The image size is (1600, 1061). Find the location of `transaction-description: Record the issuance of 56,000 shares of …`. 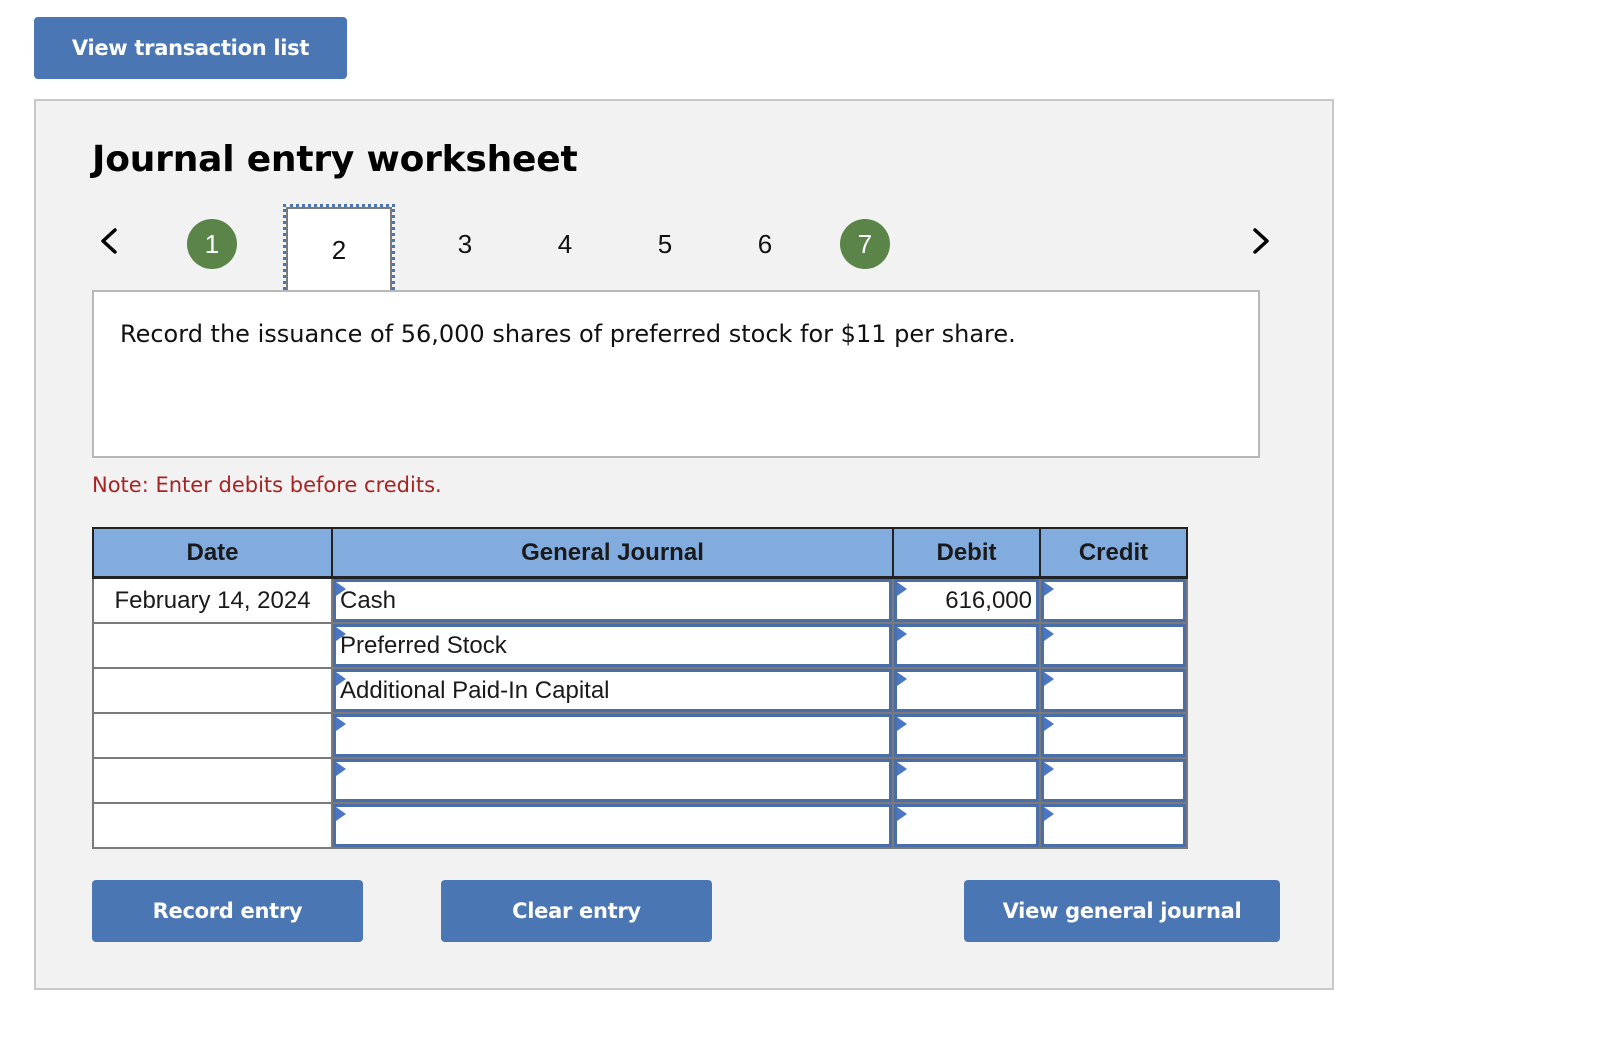

transaction-description: Record the issuance of 56,000 shares of … is located at coordinates (568, 334).